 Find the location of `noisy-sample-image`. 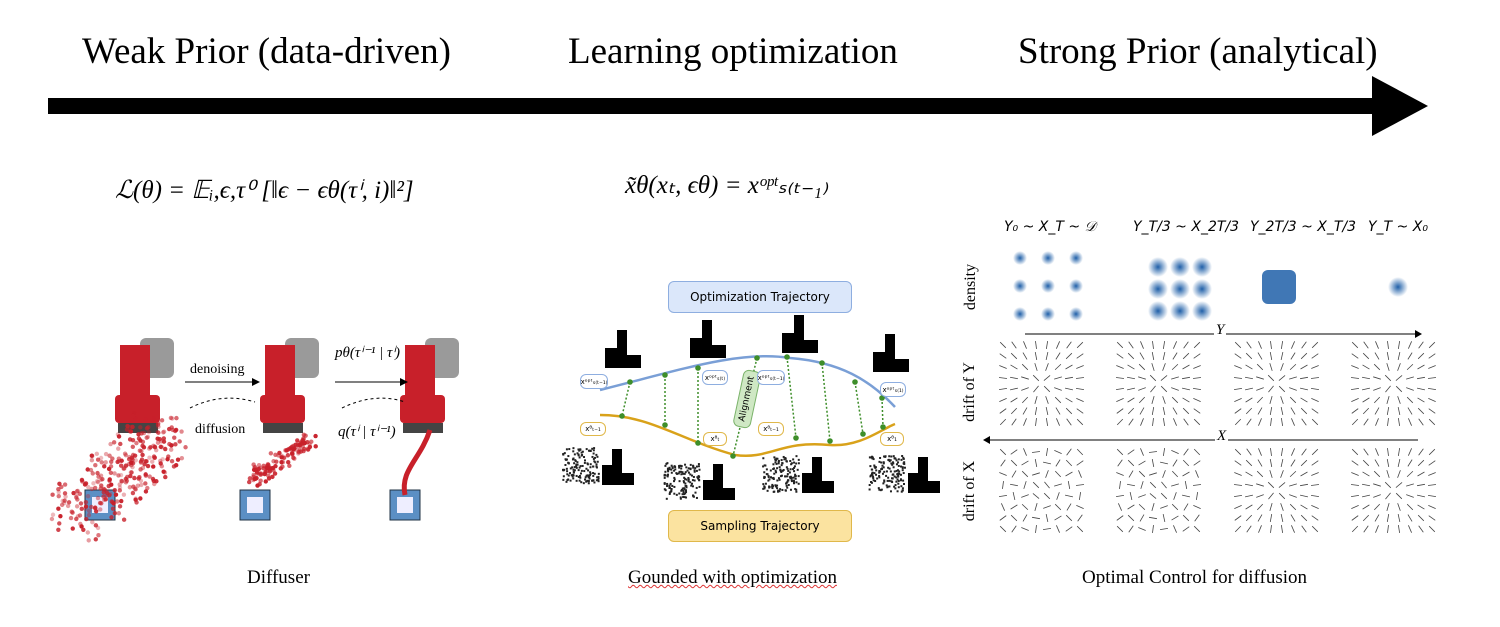

noisy-sample-image is located at coordinates (887, 474).